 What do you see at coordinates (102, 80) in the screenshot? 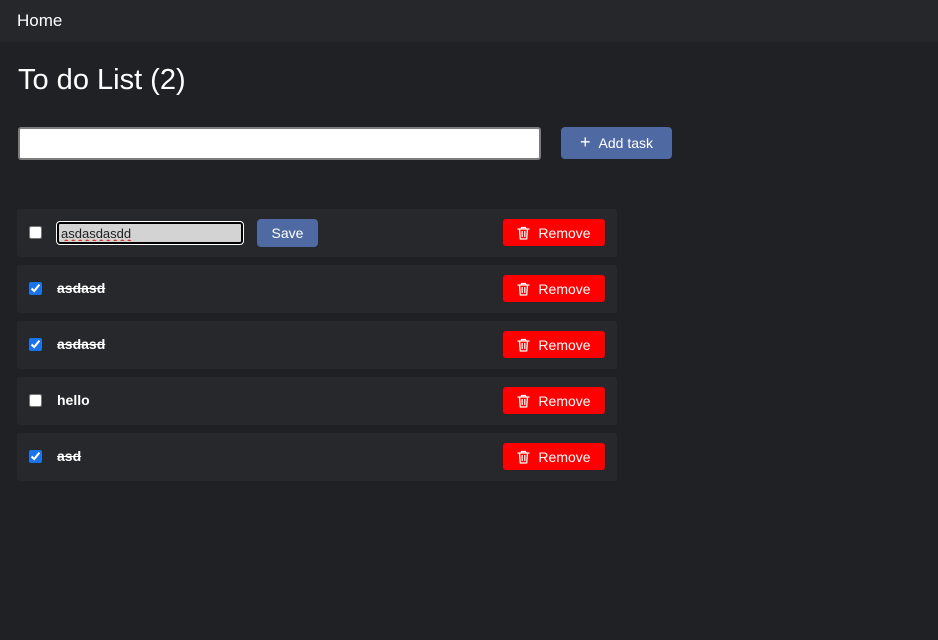
I see `page-title: To do List (2)` at bounding box center [102, 80].